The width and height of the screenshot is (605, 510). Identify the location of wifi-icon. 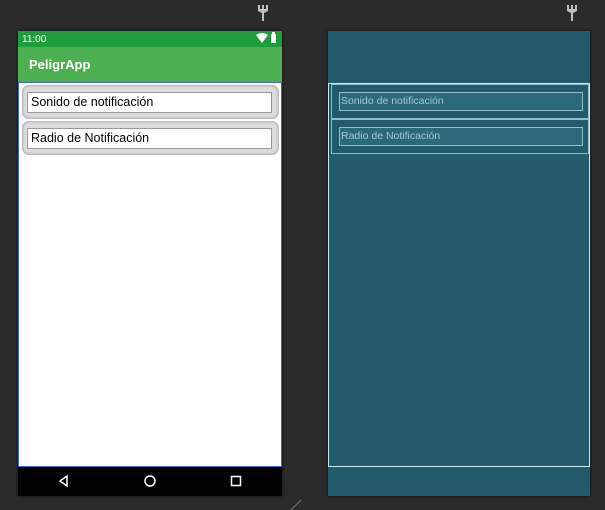
(262, 38).